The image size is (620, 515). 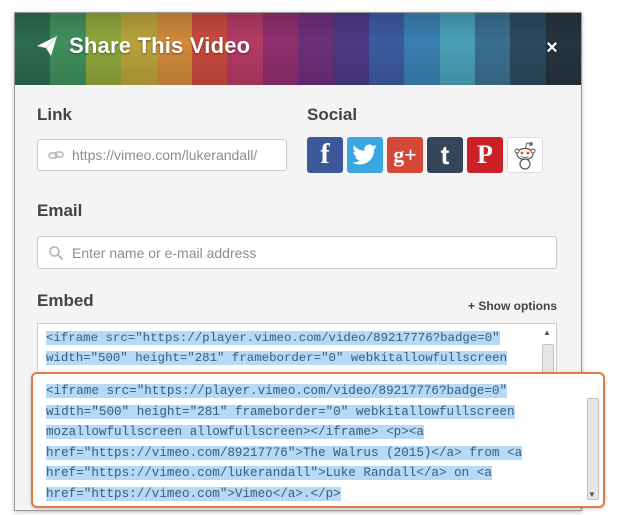 What do you see at coordinates (193, 493) in the screenshot?
I see `embed-line: href="https://vimeo.com">Vimeo</a>.</p>` at bounding box center [193, 493].